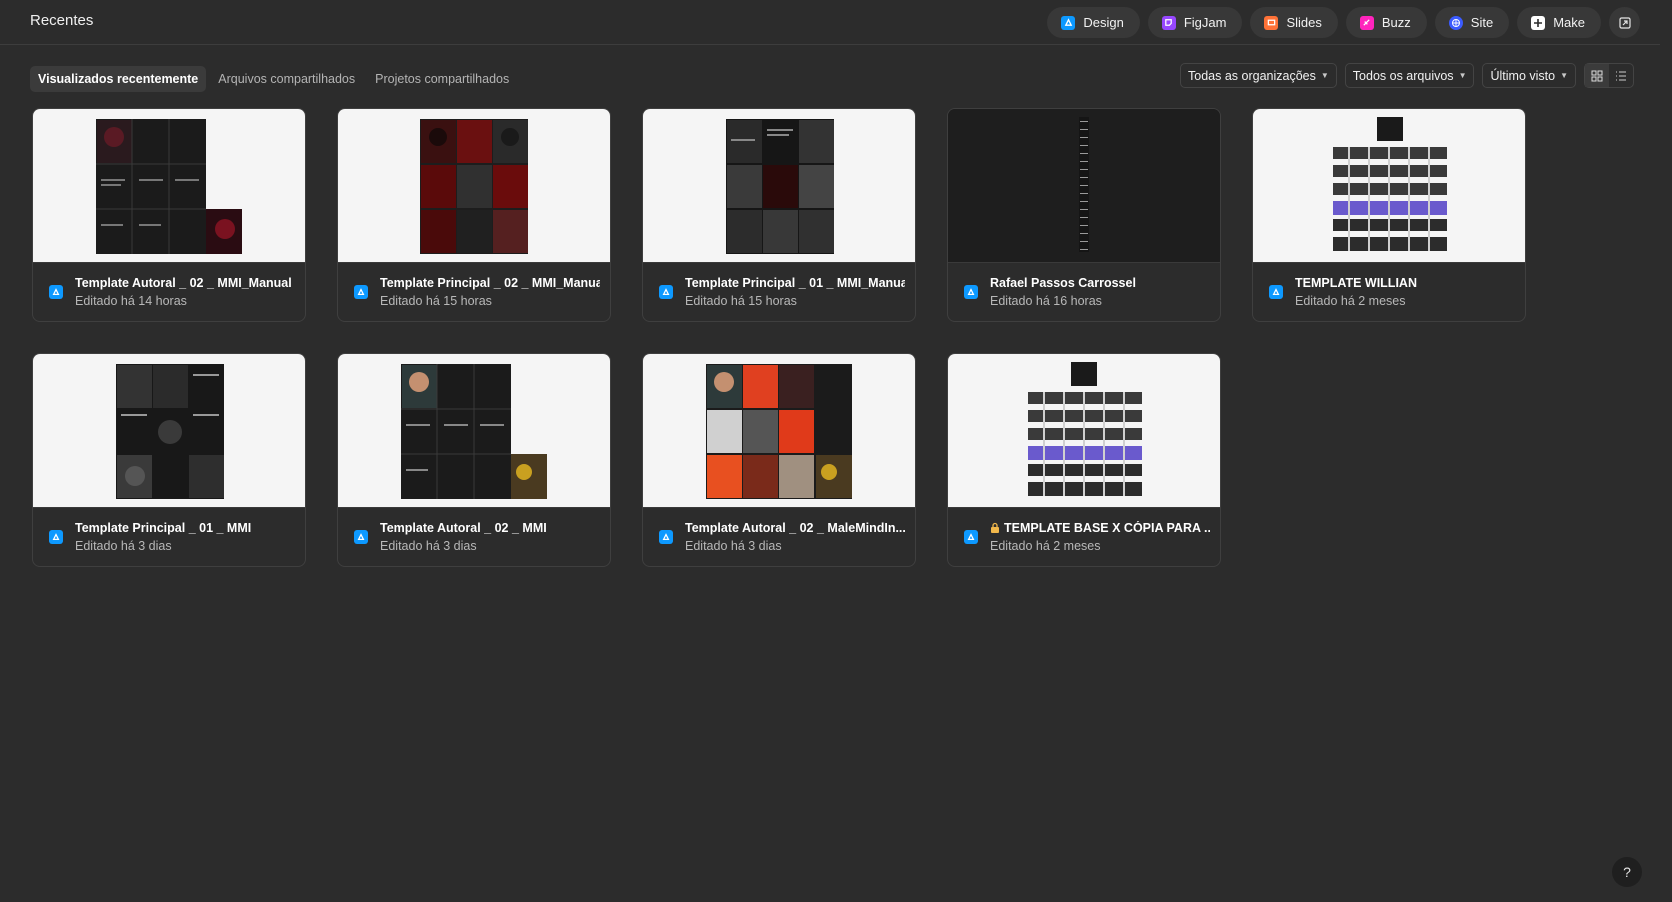 This screenshot has height=902, width=1672. What do you see at coordinates (1252, 75) in the screenshot?
I see `organization-filter-label: Todas as organizações` at bounding box center [1252, 75].